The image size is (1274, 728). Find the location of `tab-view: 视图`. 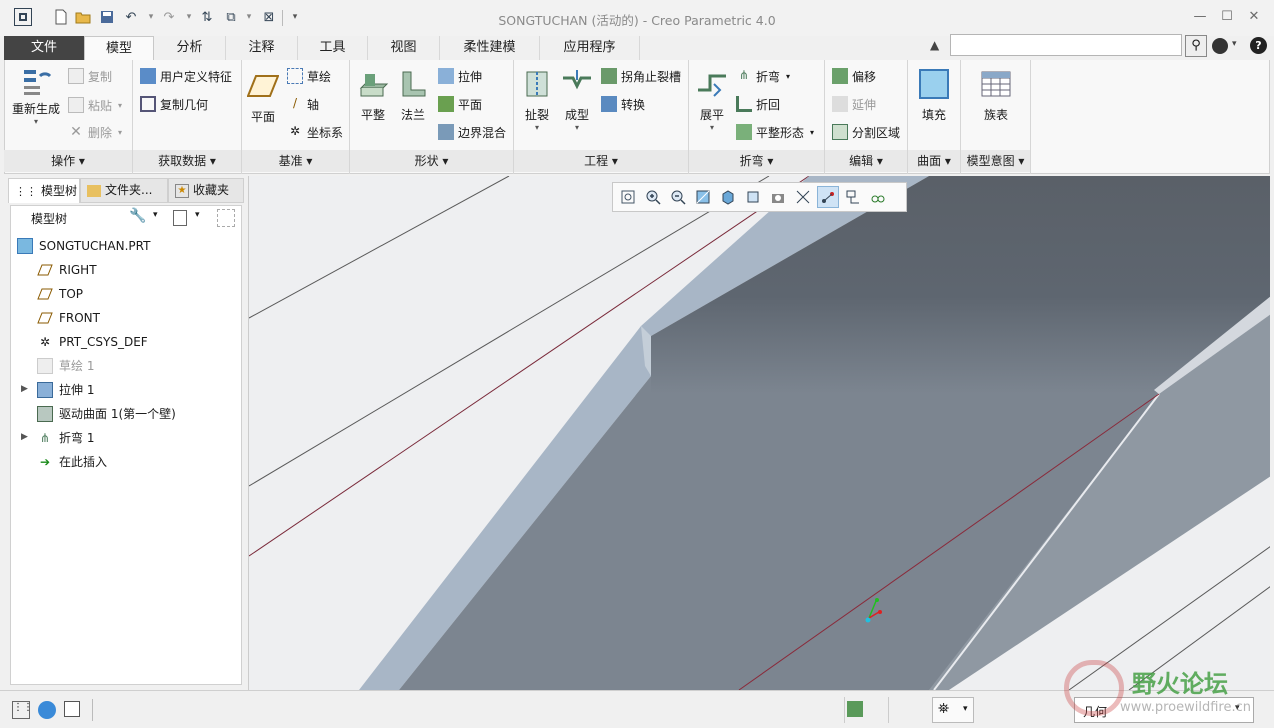

tab-view: 视图 is located at coordinates (404, 48).